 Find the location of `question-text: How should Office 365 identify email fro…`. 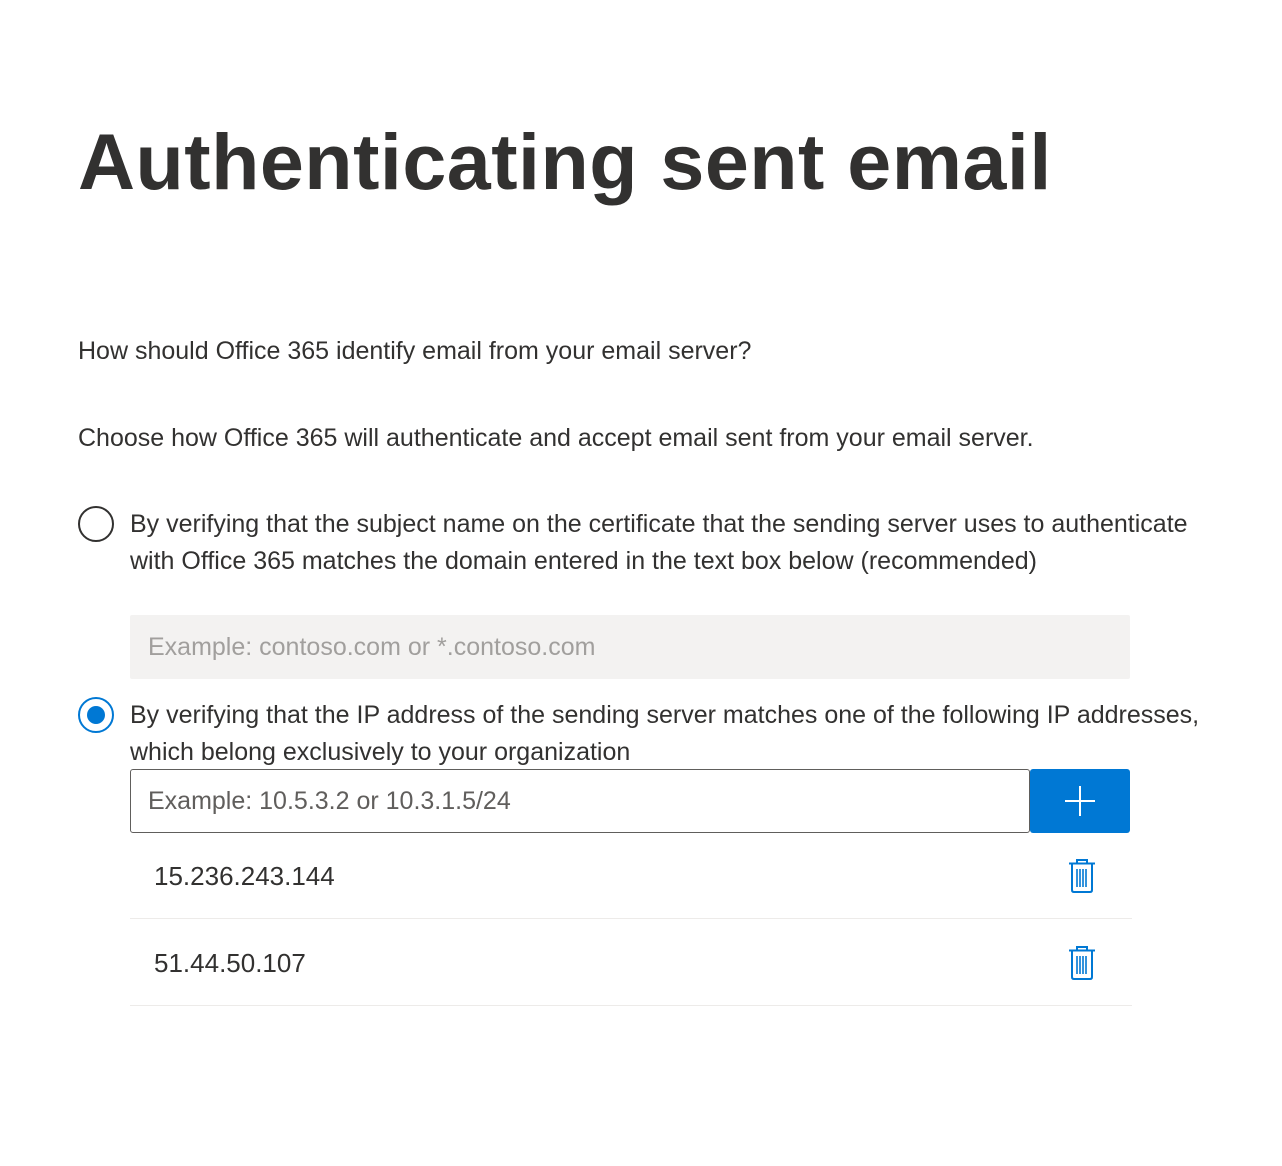

question-text: How should Office 365 identify email fro… is located at coordinates (415, 351).